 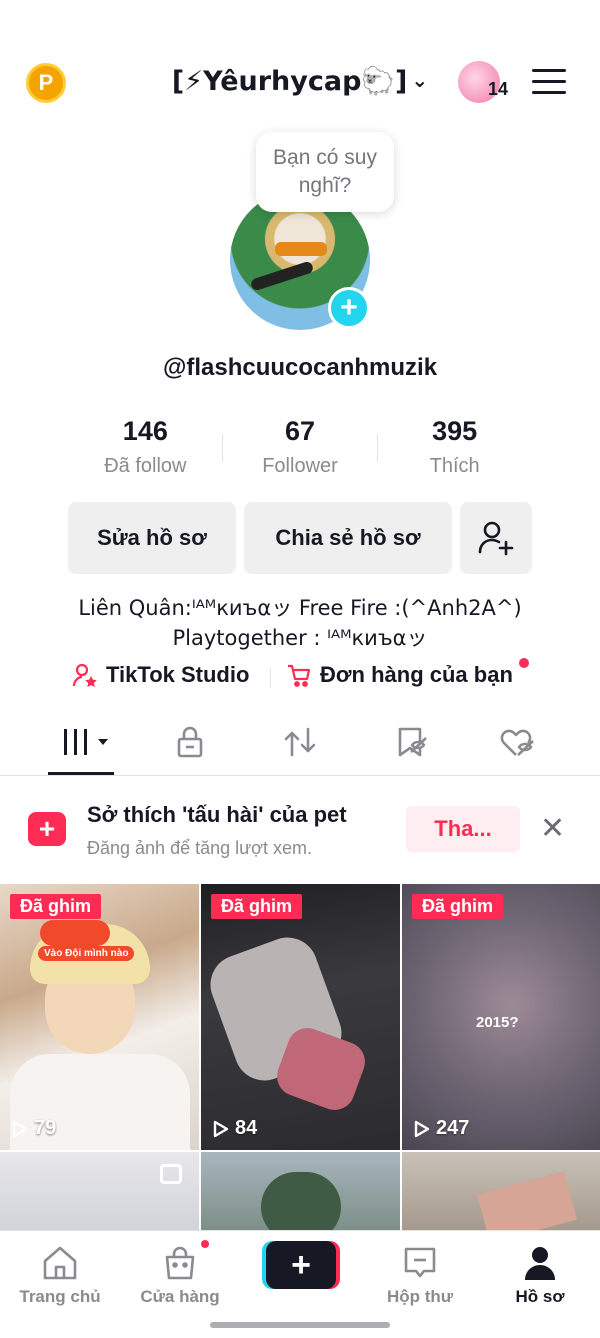 What do you see at coordinates (325, 172) in the screenshot?
I see `thought-bubble: Bạn có suy nghĩ?` at bounding box center [325, 172].